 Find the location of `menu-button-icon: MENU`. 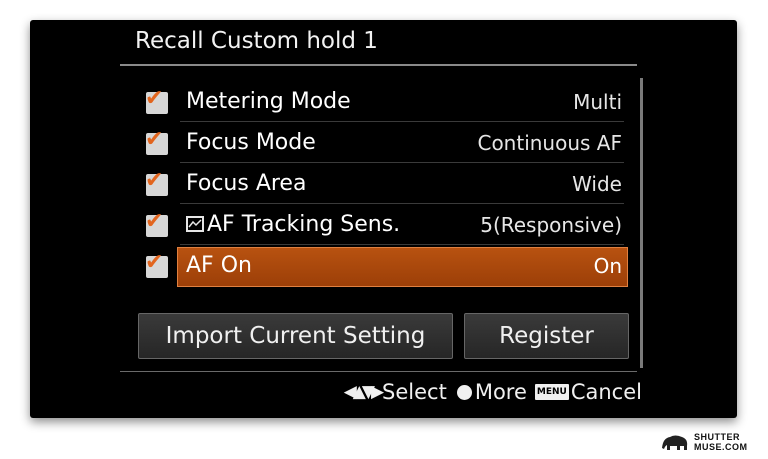

menu-button-icon: MENU is located at coordinates (551, 392).